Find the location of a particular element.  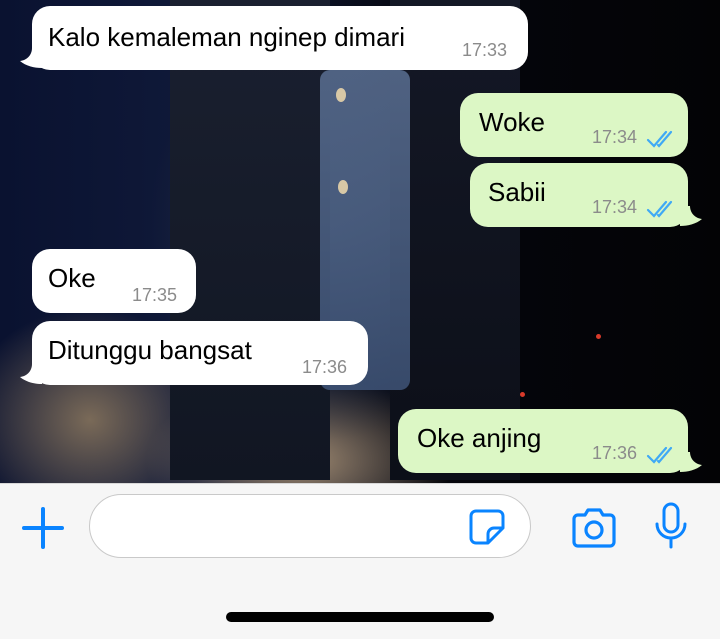

sticker-icon is located at coordinates (487, 527).